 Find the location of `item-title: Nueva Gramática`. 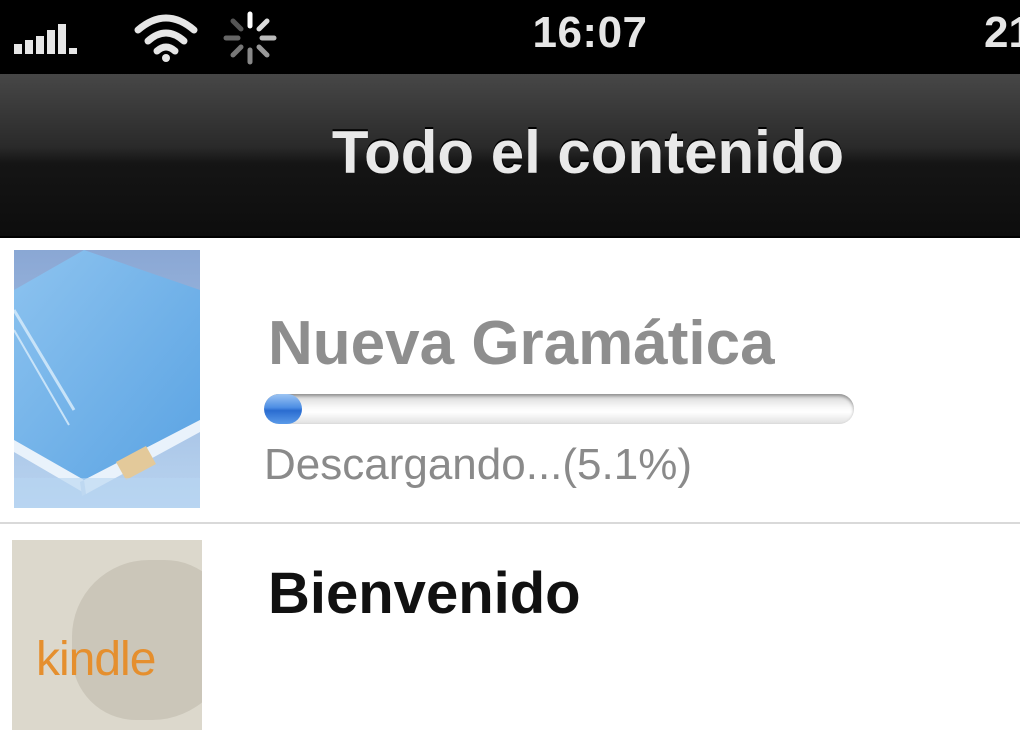

item-title: Nueva Gramática is located at coordinates (521, 343).